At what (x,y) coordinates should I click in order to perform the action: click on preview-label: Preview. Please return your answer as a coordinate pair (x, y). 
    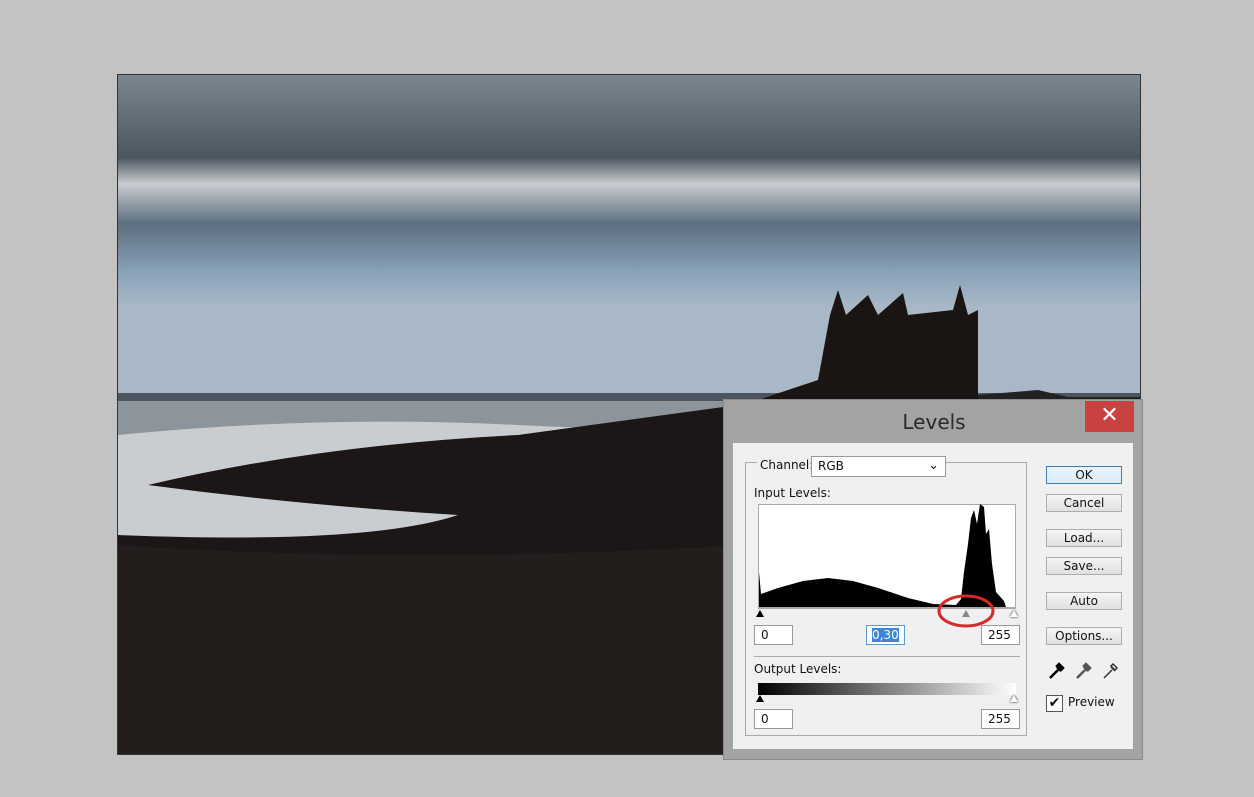
    Looking at the image, I should click on (1091, 702).